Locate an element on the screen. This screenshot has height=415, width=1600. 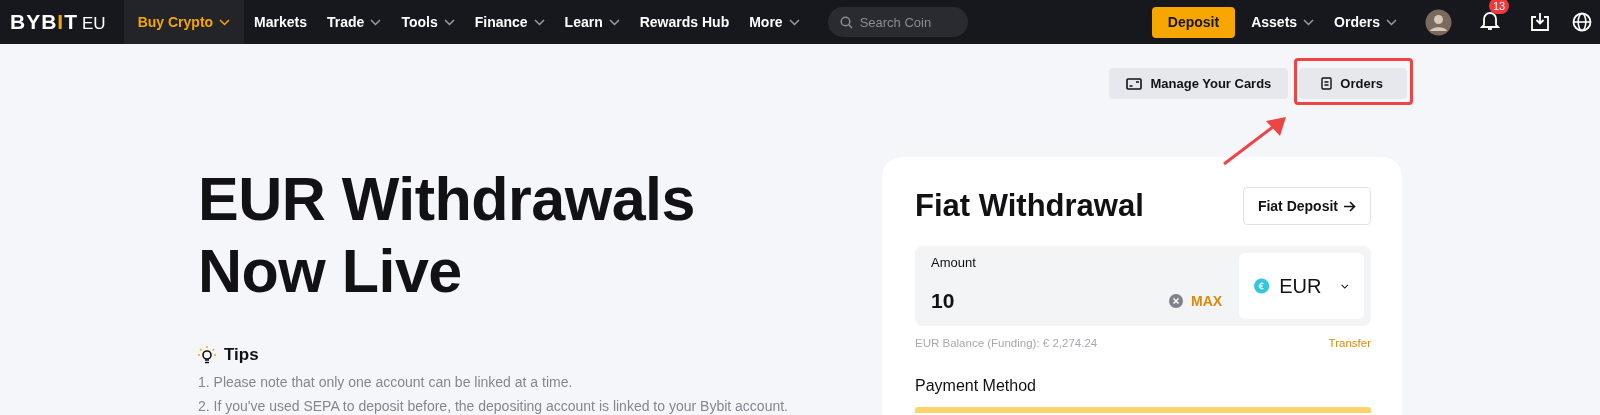
arrow-right-icon is located at coordinates (1350, 206).